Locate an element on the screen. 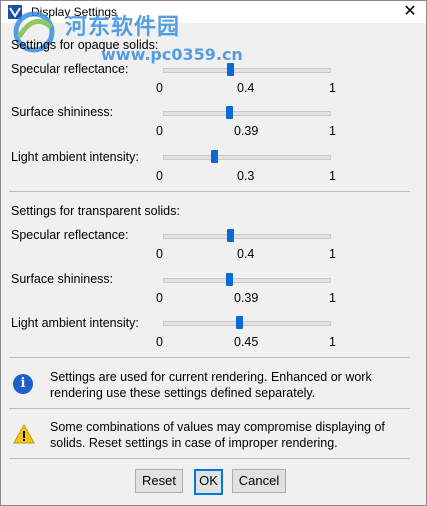 The image size is (427, 506). app-icon is located at coordinates (15, 12).